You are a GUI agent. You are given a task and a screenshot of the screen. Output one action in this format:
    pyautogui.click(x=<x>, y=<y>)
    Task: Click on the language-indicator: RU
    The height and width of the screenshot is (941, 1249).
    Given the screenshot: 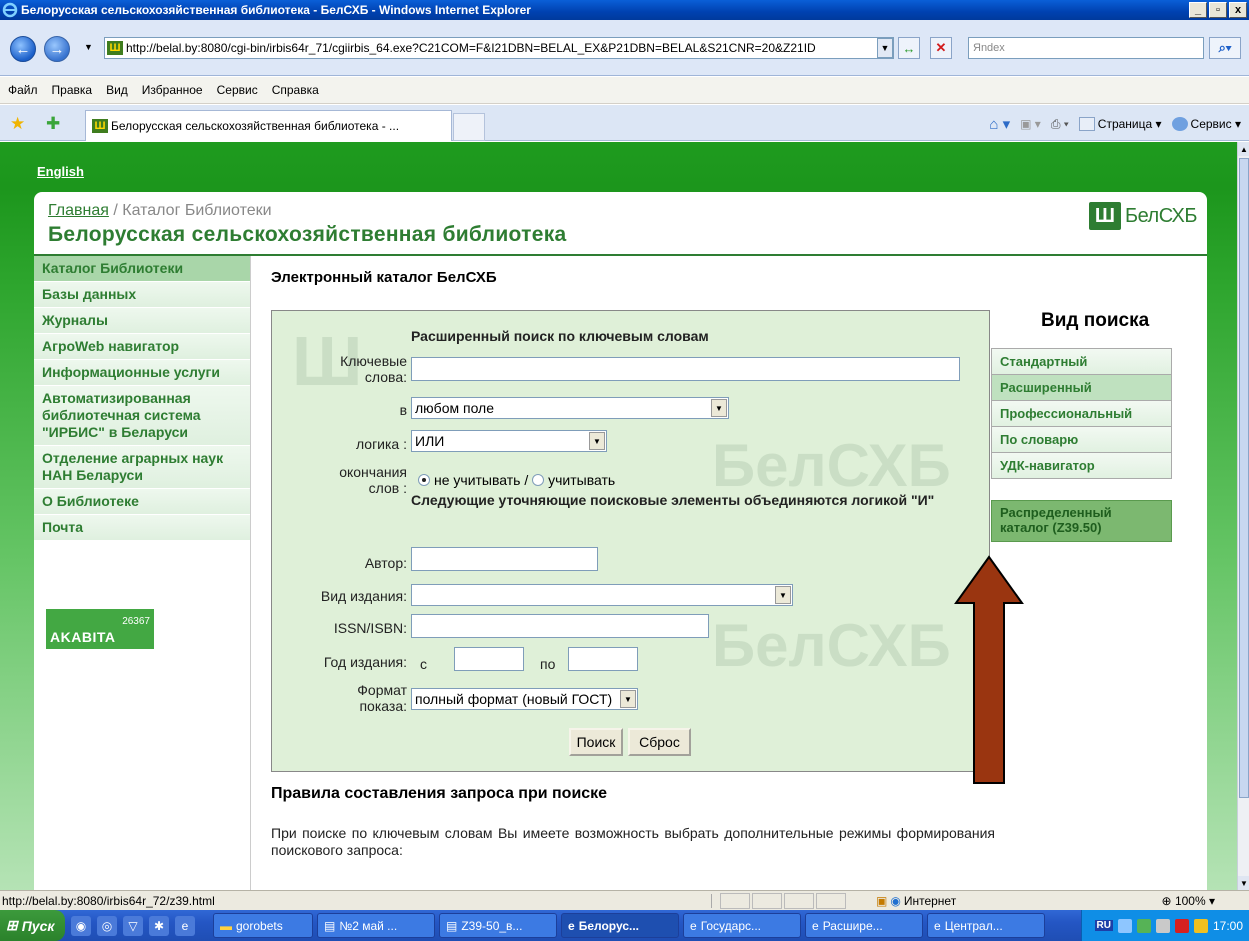 What is the action you would take?
    pyautogui.click(x=1103, y=925)
    